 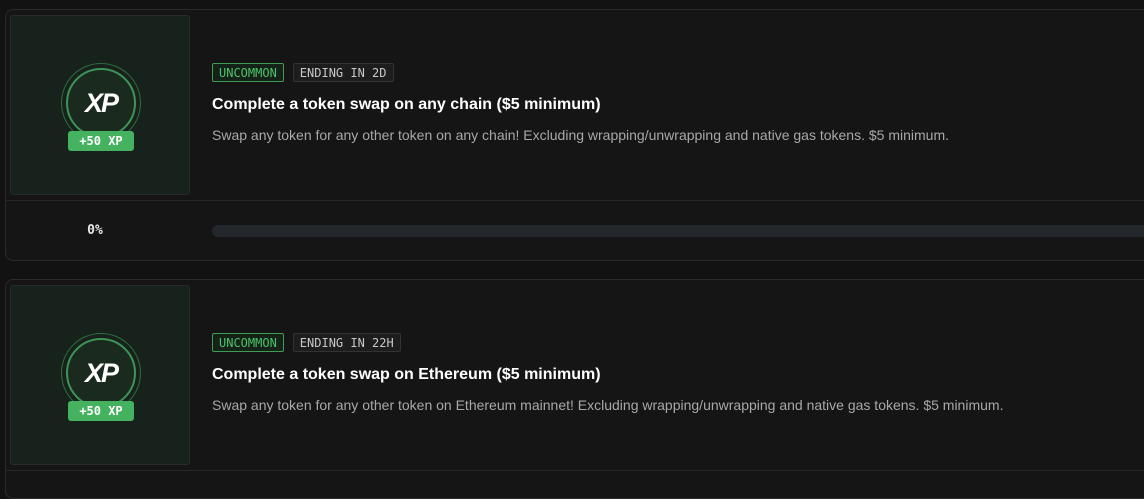 What do you see at coordinates (346, 342) in the screenshot?
I see `ending-badge: ENDING IN 22H` at bounding box center [346, 342].